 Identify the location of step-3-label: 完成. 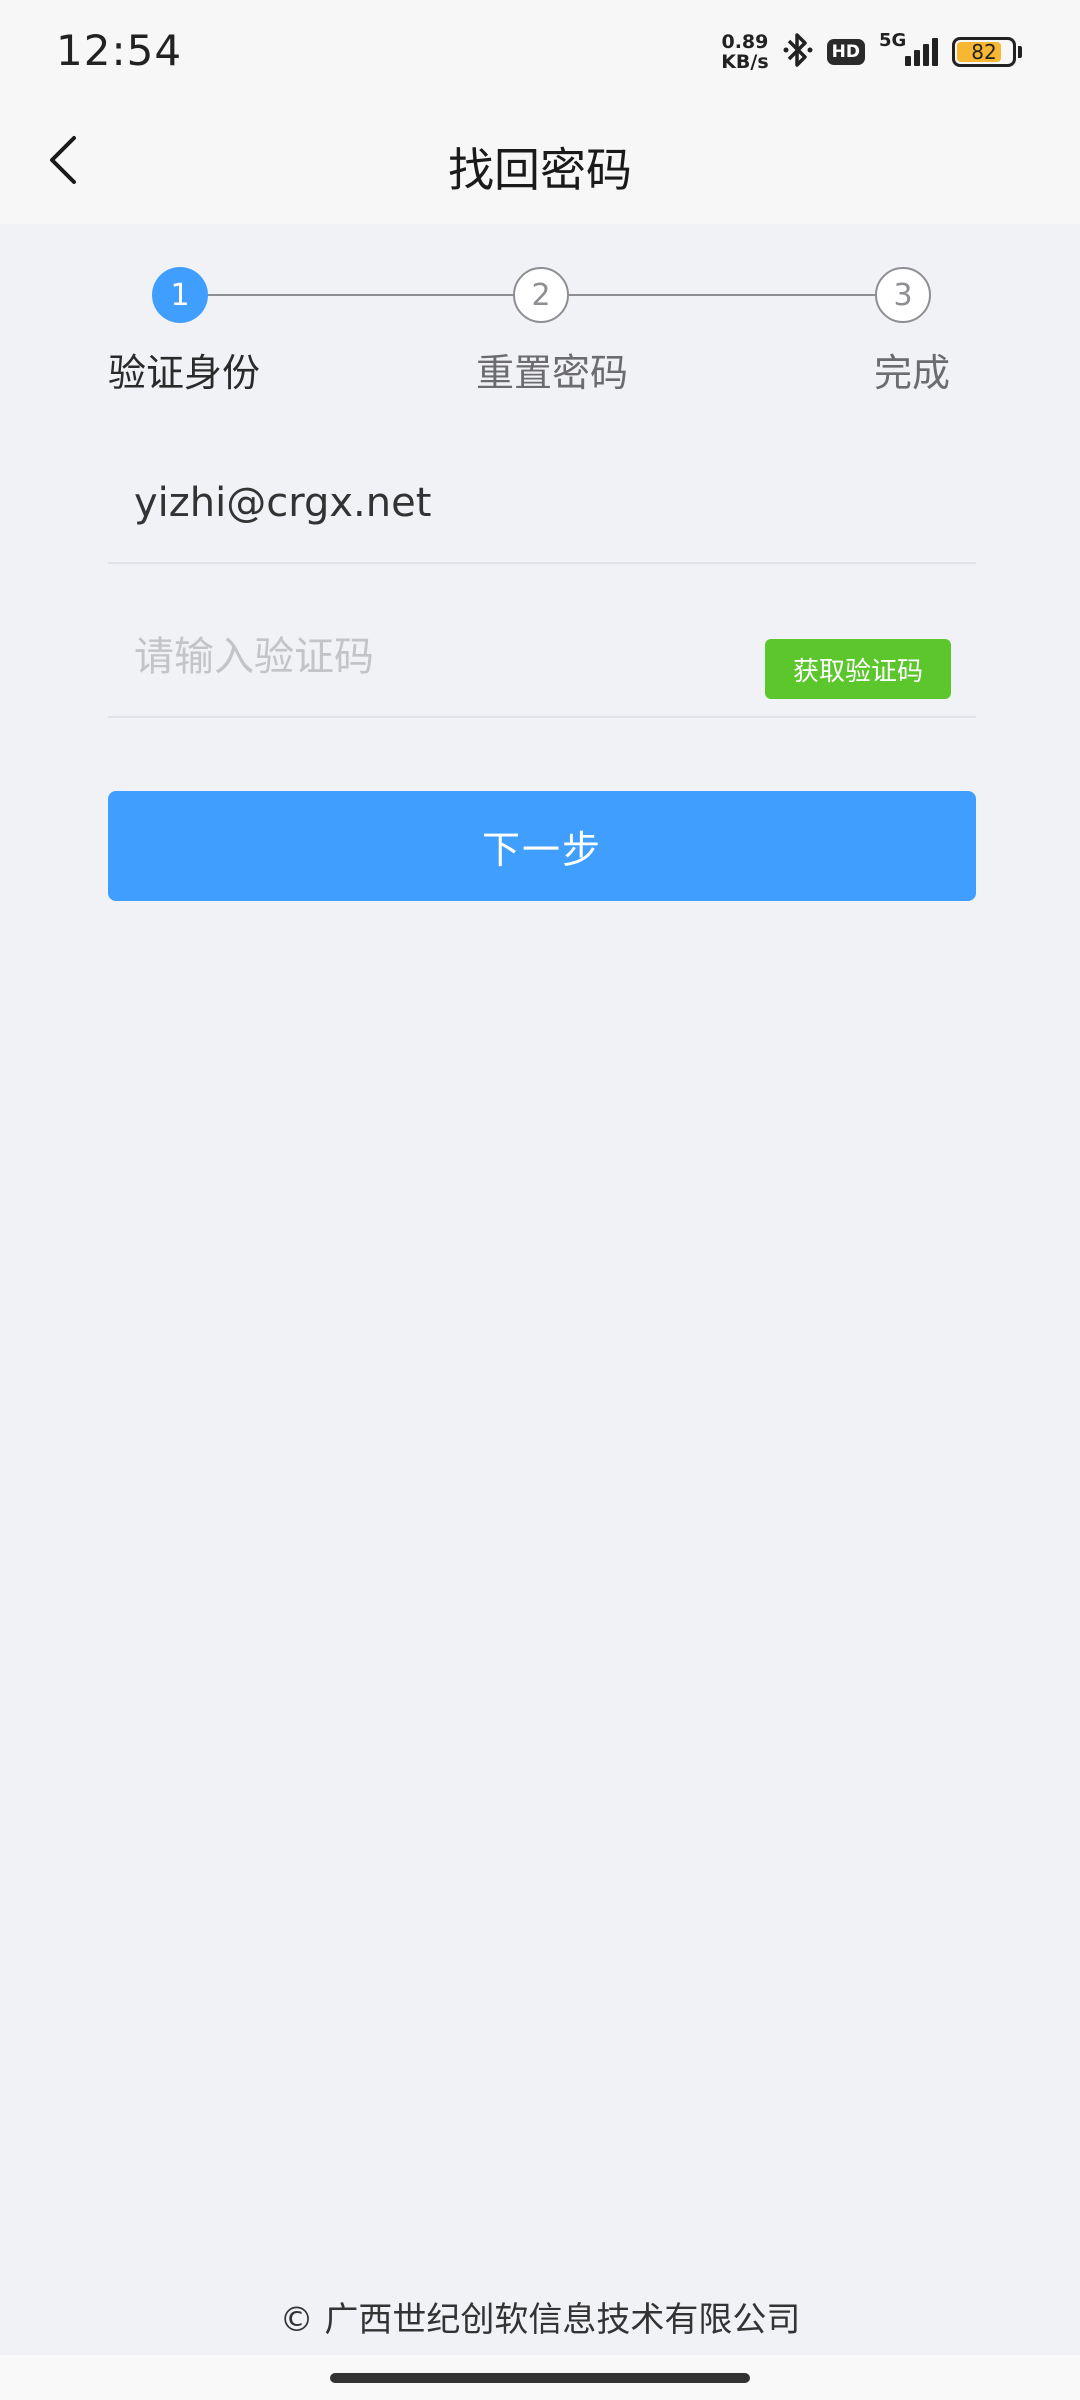
(912, 373).